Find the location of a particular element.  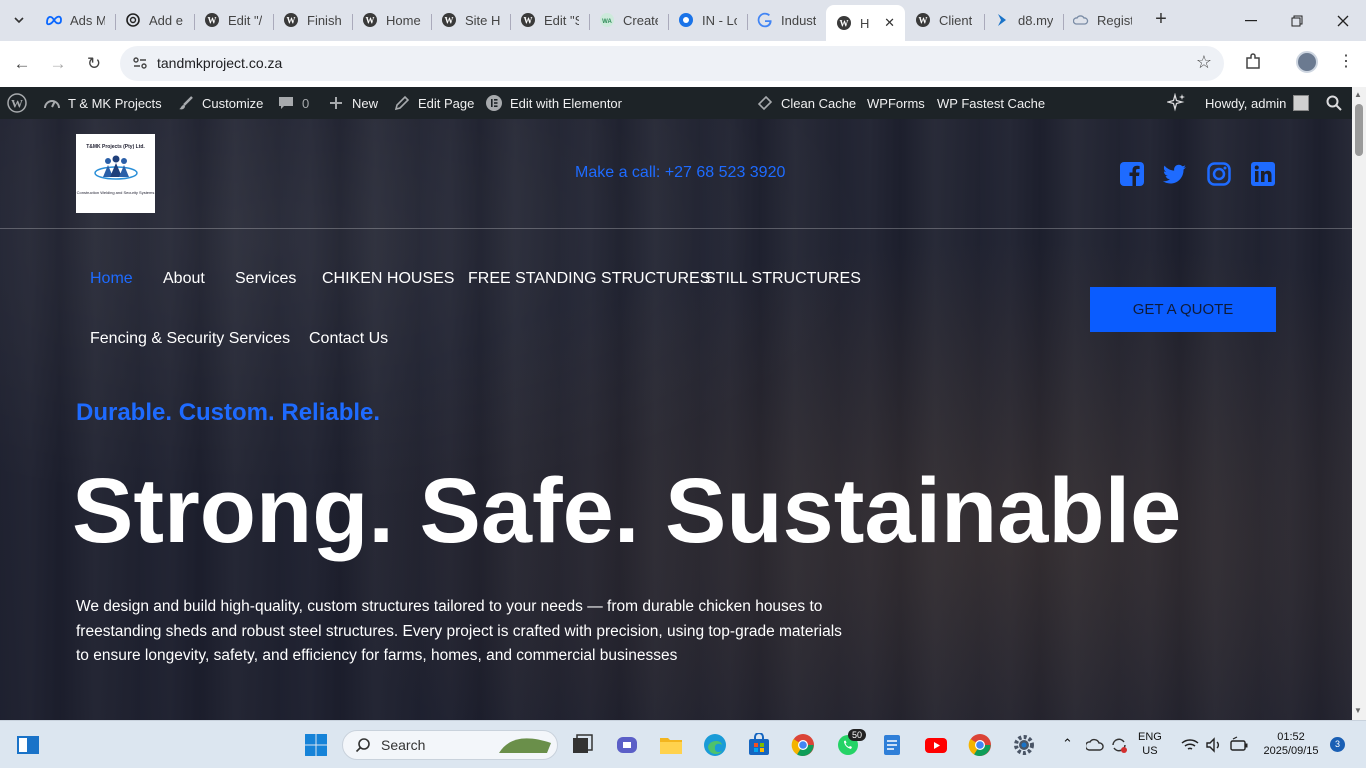

wpforms-link: WPForms is located at coordinates (896, 103).